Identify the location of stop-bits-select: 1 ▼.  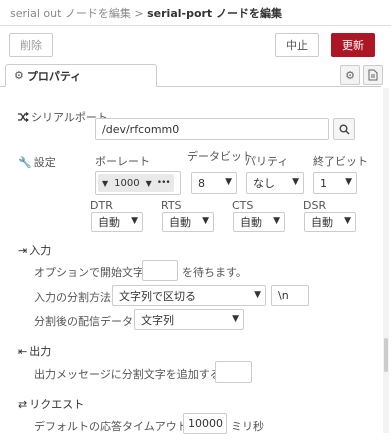
(335, 183).